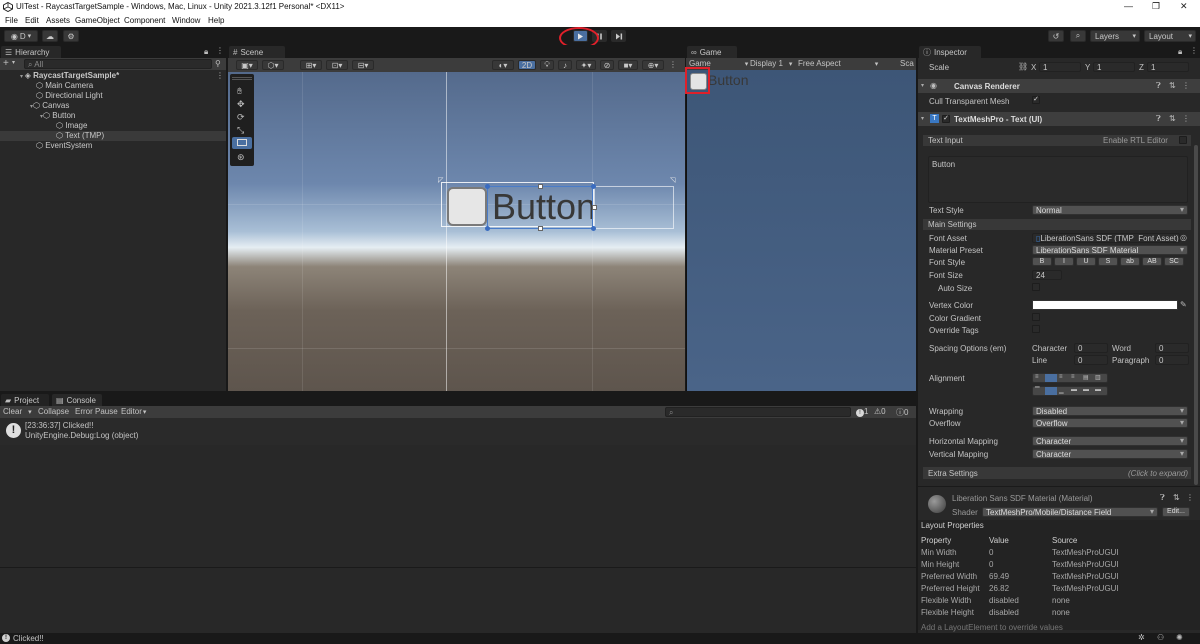  I want to click on lock-icon: 🔒︎, so click(206, 52).